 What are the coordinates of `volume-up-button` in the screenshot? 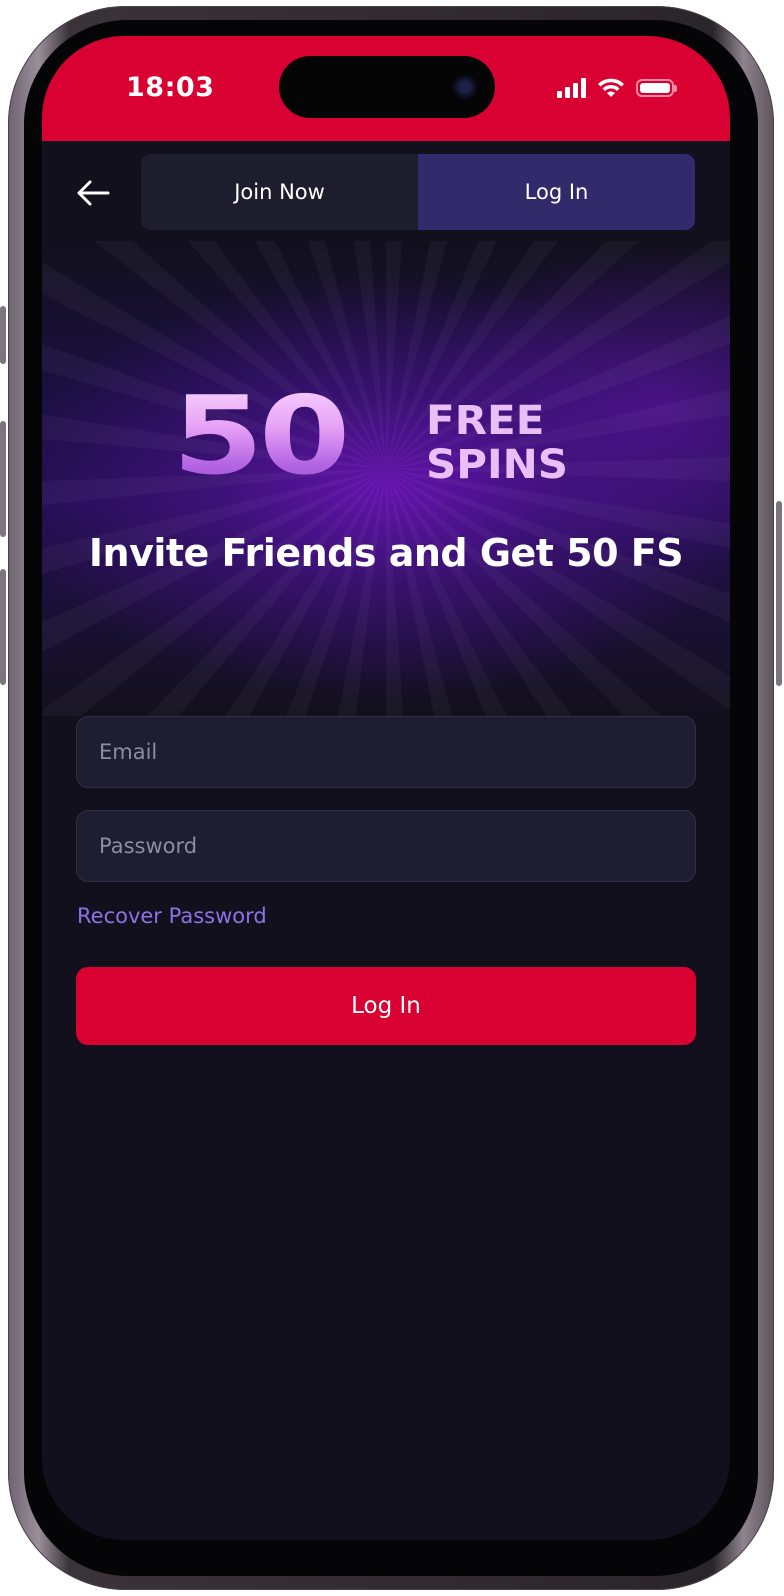 It's located at (3, 479).